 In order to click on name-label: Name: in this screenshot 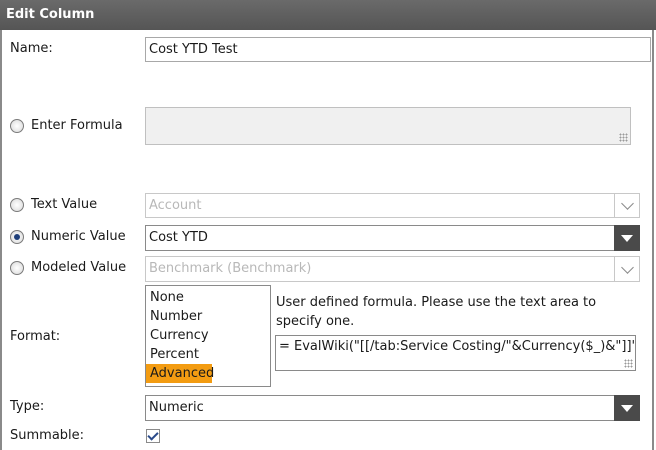, I will do `click(31, 48)`.